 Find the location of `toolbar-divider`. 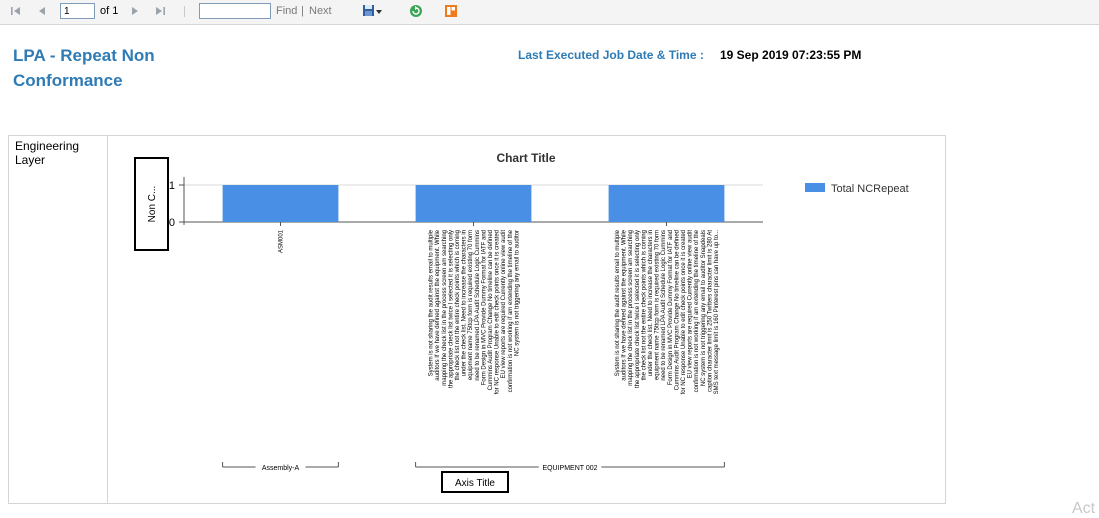

toolbar-divider is located at coordinates (184, 11).